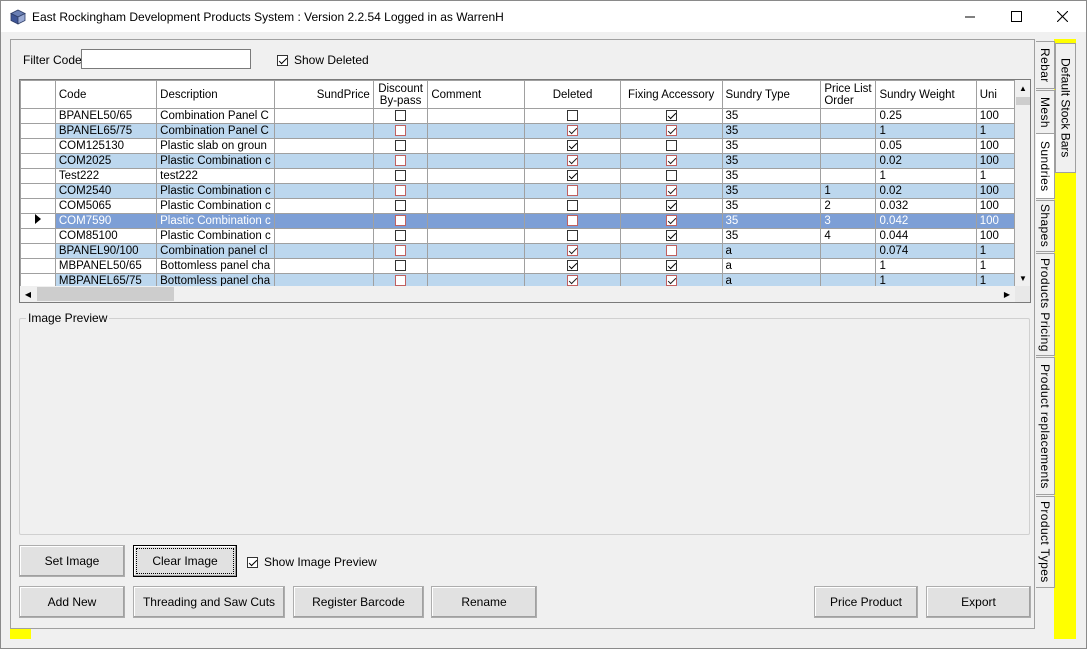 This screenshot has height=649, width=1087. I want to click on column-header-sundprice: SundPrice, so click(323, 94).